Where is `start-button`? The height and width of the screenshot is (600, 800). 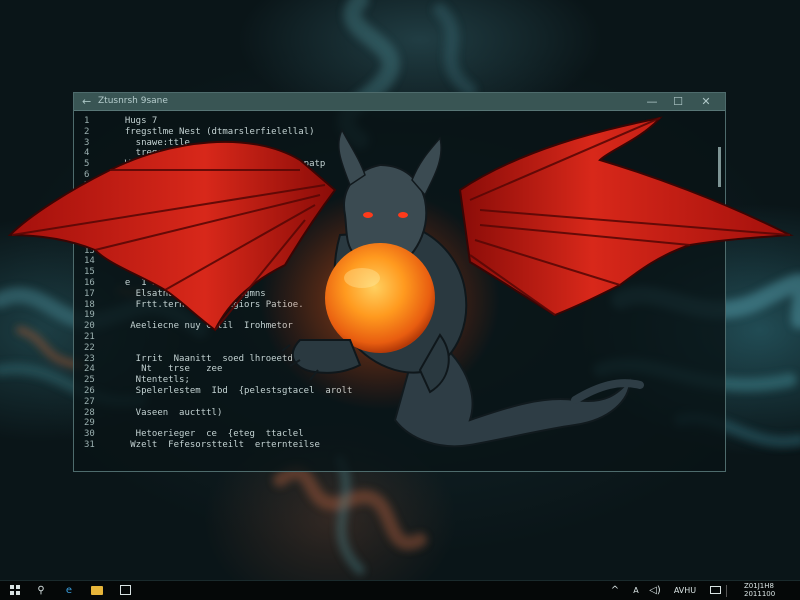
start-button is located at coordinates (15, 591).